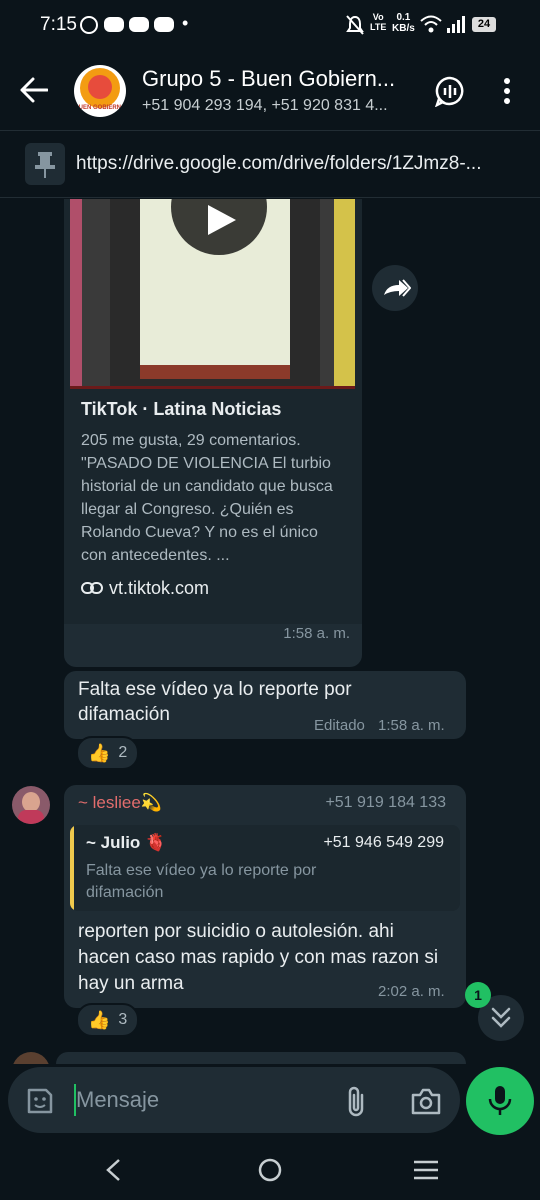 The height and width of the screenshot is (1200, 540). Describe the element at coordinates (126, 842) in the screenshot. I see `quote-sender: ~ Julio 🫀` at that location.